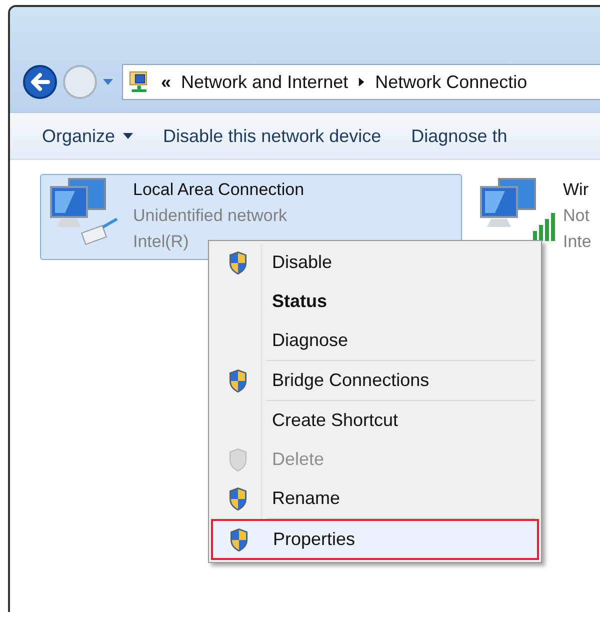 This screenshot has width=600, height=620. Describe the element at coordinates (576, 216) in the screenshot. I see `connection-status: Not` at that location.